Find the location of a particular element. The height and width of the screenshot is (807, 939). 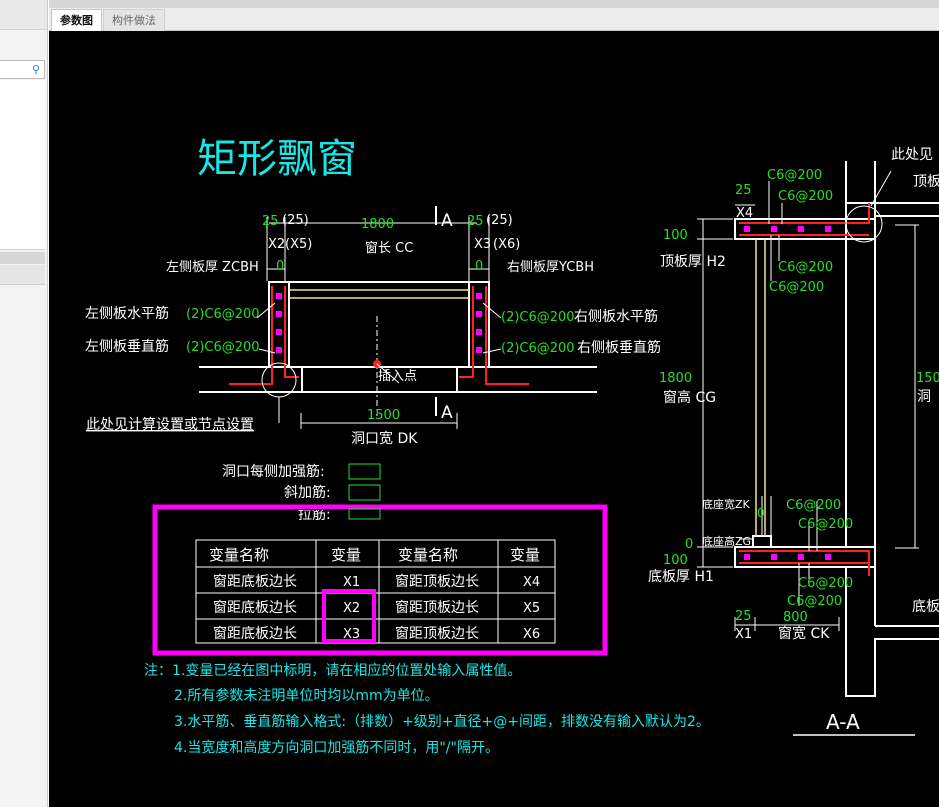

section-mark-bottom: A is located at coordinates (447, 413).